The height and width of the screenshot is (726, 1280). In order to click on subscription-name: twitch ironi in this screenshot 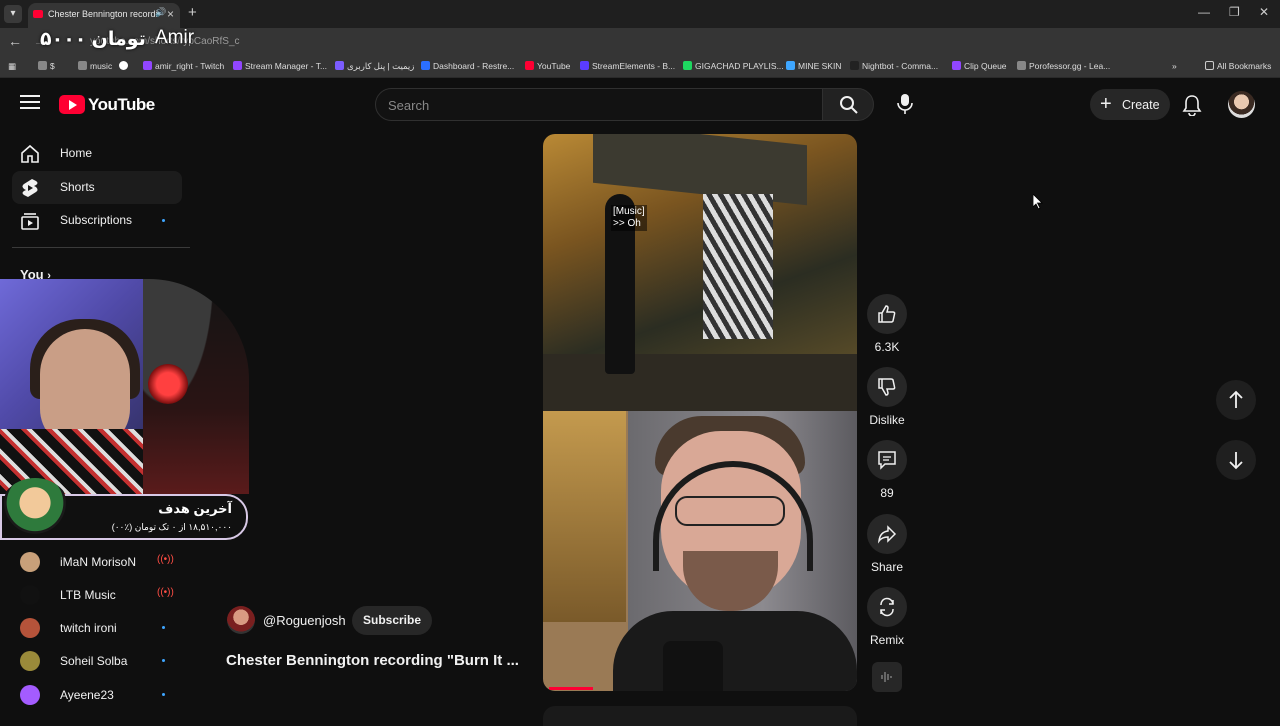, I will do `click(88, 628)`.